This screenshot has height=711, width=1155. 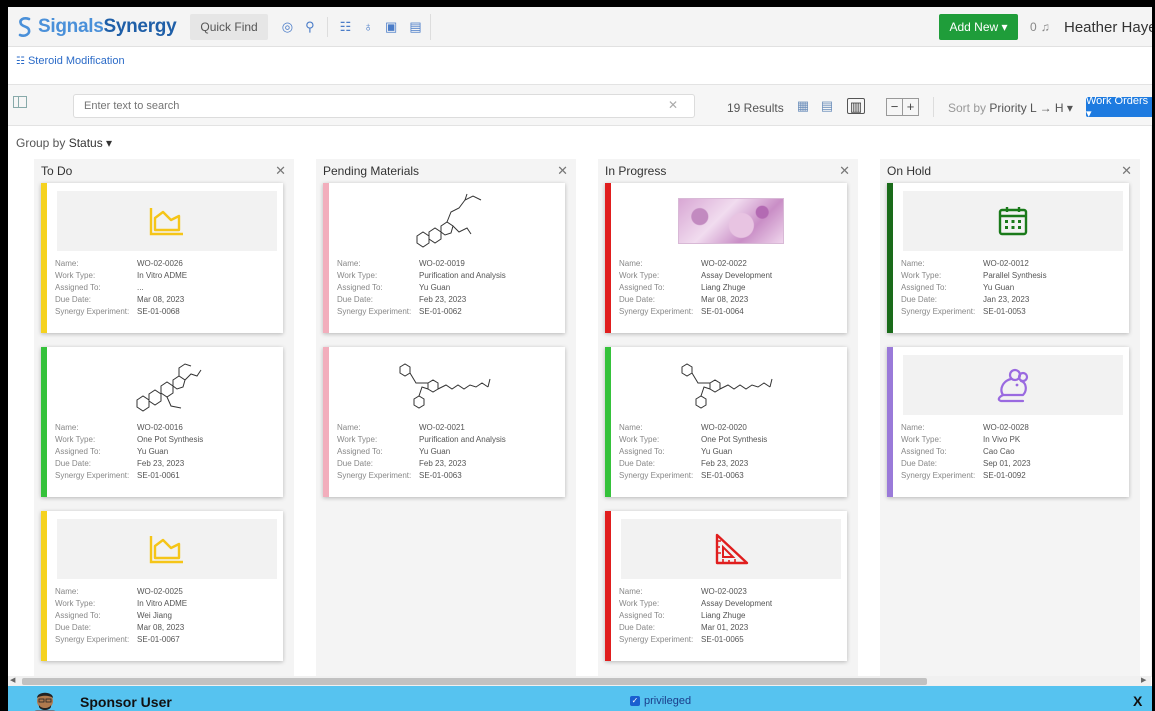 I want to click on card-experiment: SE-01-0092, so click(x=1004, y=475).